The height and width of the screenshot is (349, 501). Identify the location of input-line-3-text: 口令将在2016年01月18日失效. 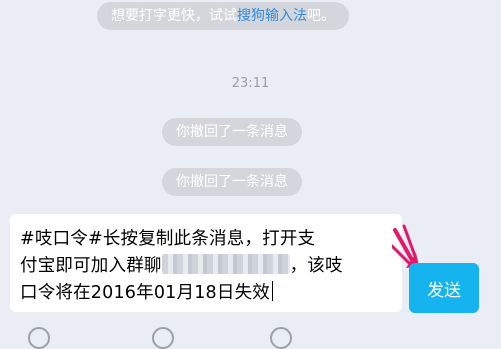
(145, 293).